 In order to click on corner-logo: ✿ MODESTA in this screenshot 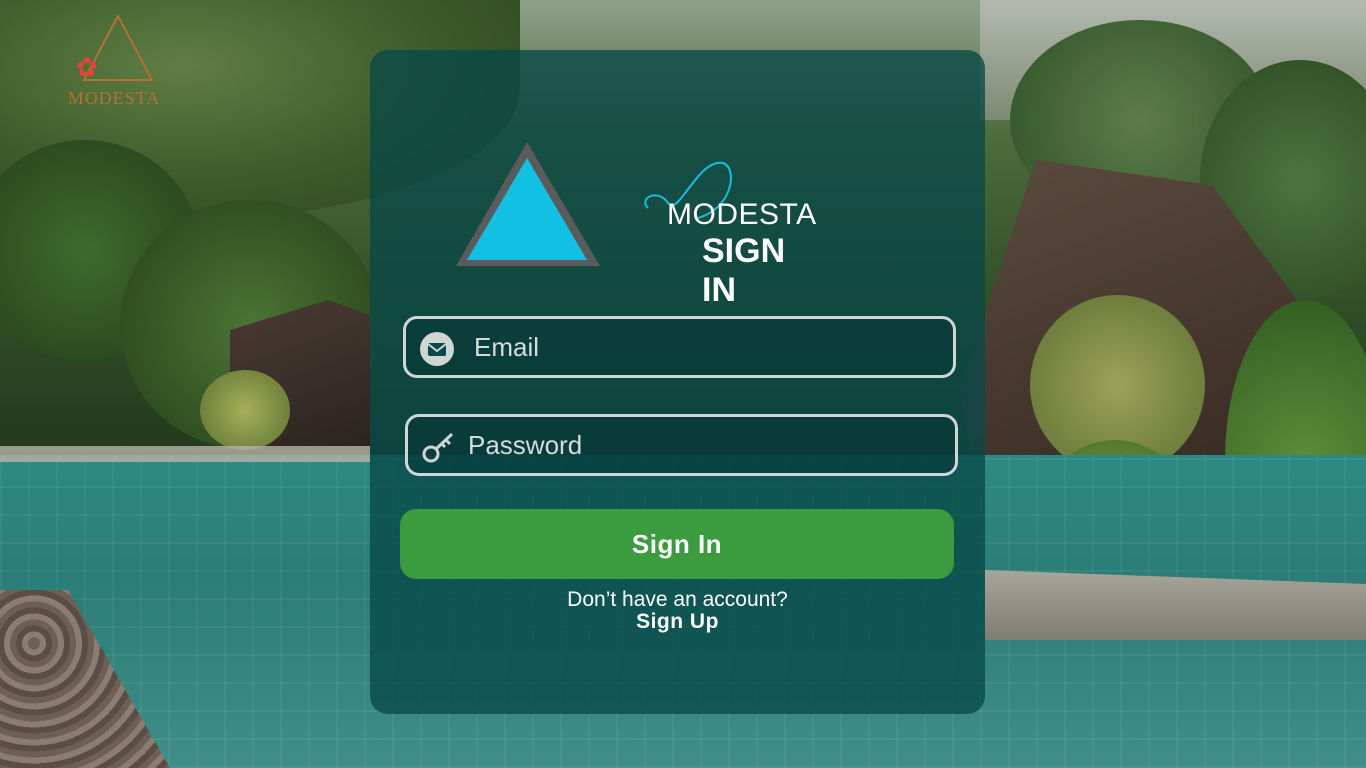, I will do `click(114, 62)`.